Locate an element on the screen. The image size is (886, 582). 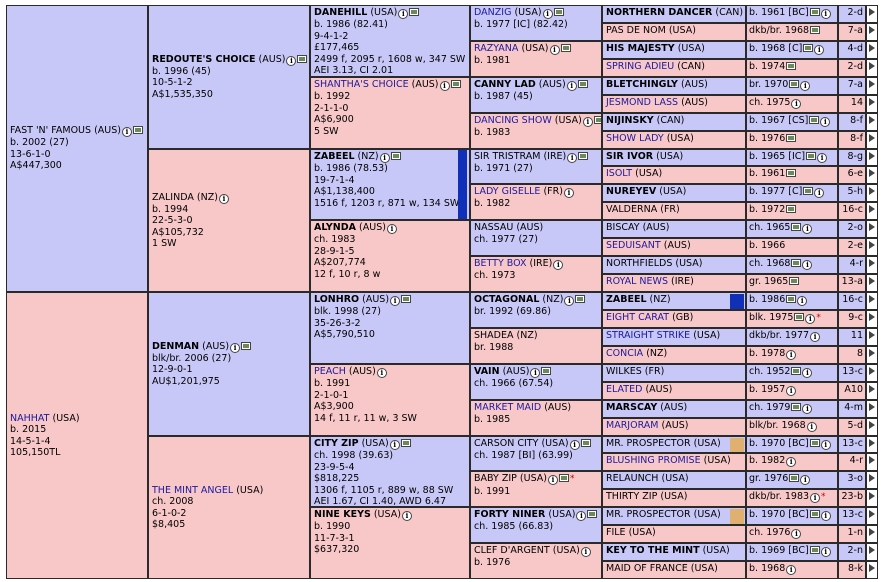
horse-name-lonhro: LONHRO is located at coordinates (336, 299).